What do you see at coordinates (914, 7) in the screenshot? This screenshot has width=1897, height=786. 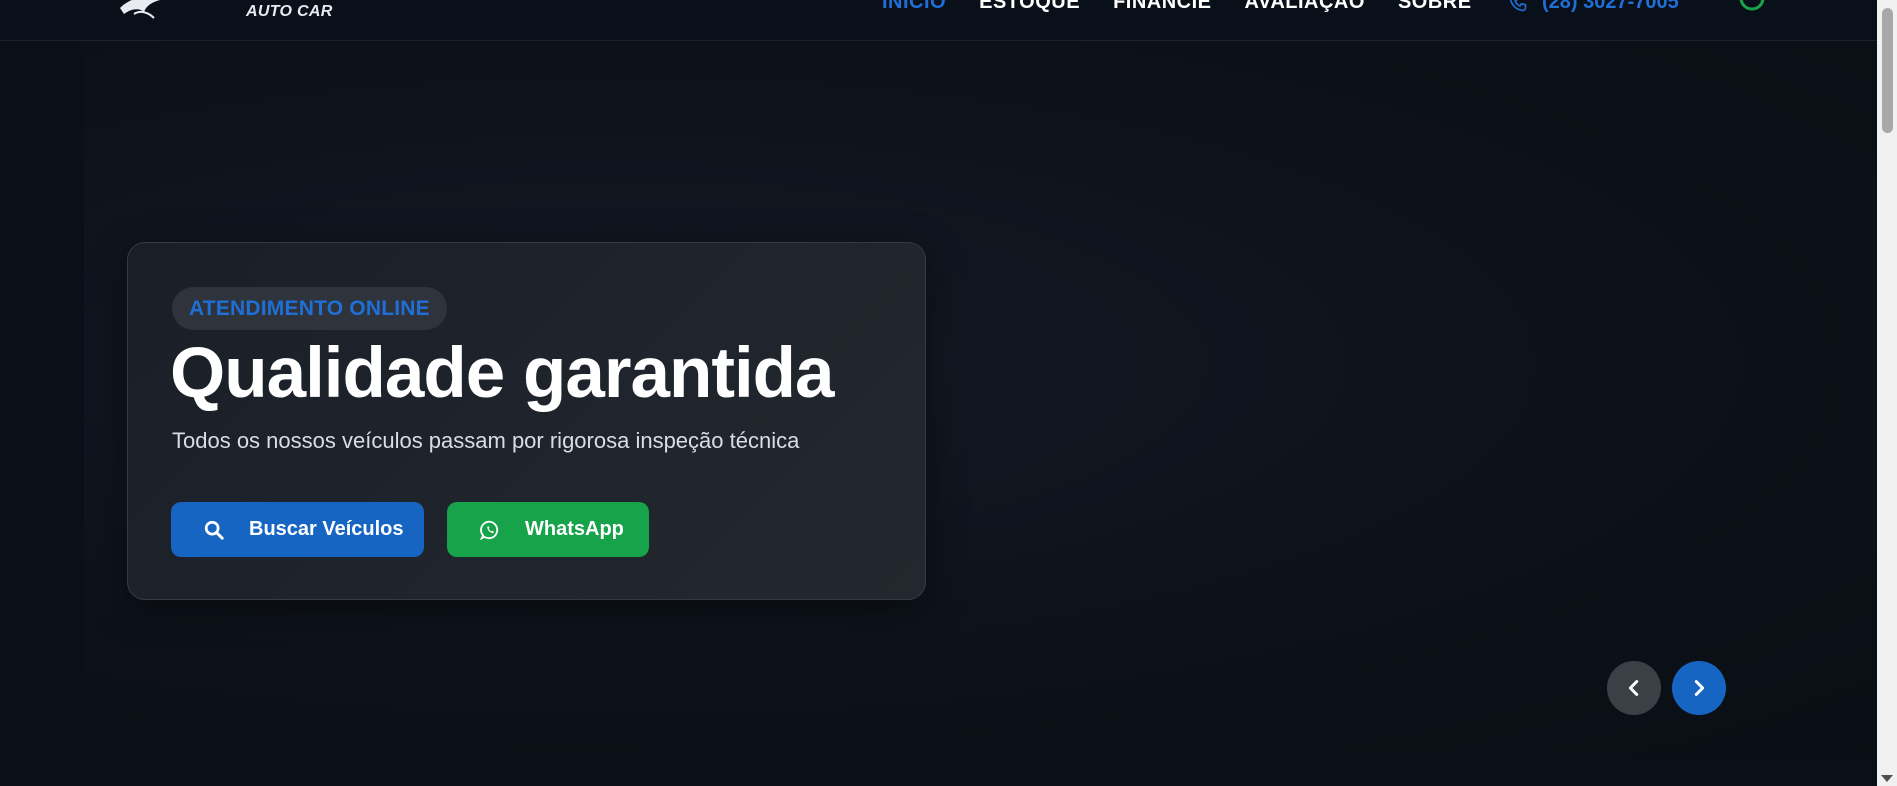 I see `nav-item-inicio: INÍCIO` at bounding box center [914, 7].